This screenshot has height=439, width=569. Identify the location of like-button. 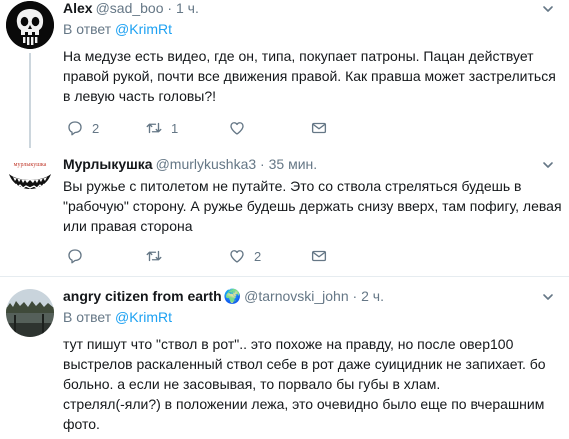
(237, 128).